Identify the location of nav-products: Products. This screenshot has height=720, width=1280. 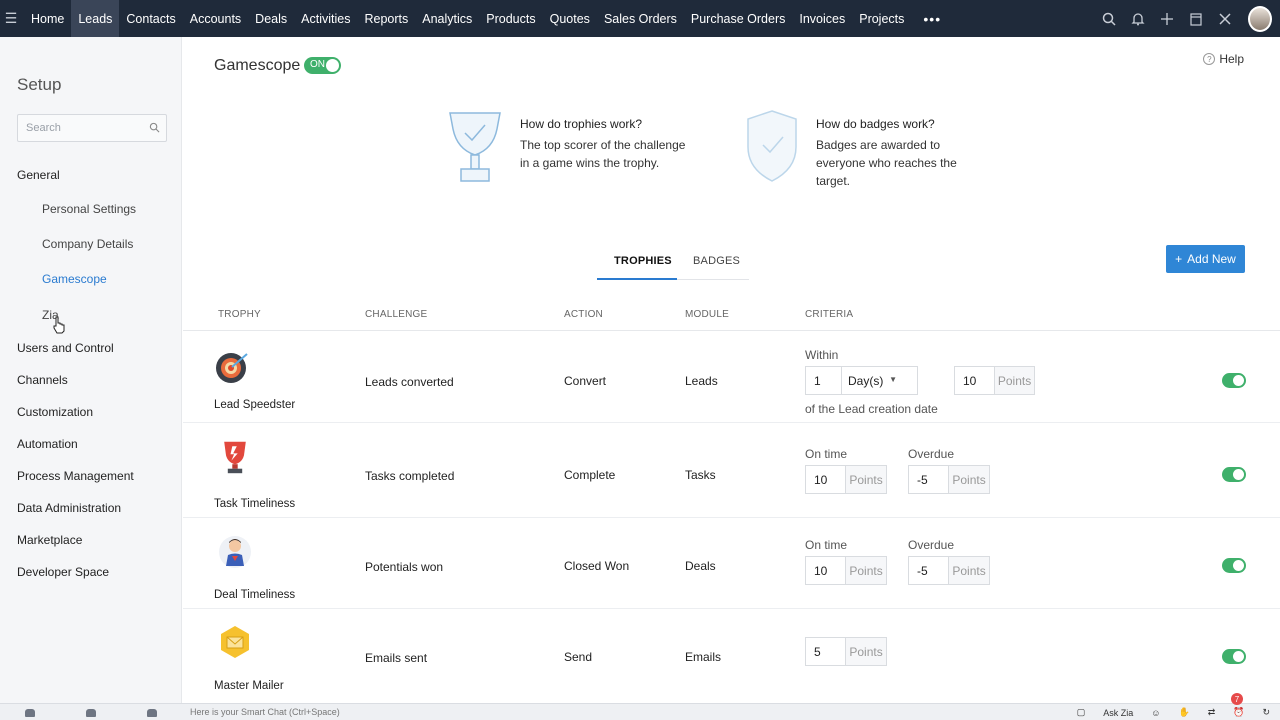
(510, 18).